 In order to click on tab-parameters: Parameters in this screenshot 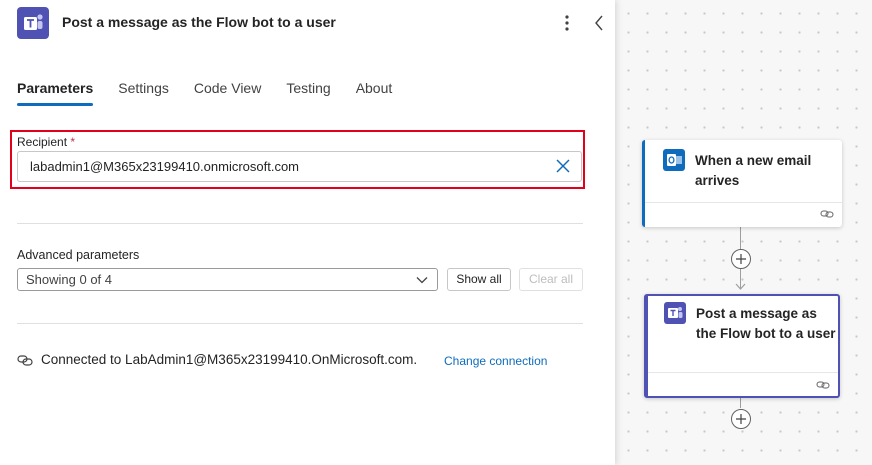, I will do `click(55, 93)`.